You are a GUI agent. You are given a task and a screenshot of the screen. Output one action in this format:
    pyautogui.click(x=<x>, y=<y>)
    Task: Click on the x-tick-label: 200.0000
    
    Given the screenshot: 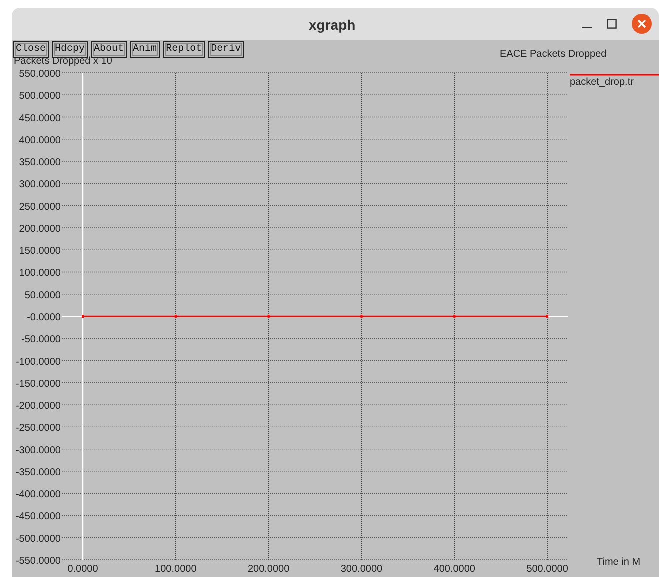 What is the action you would take?
    pyautogui.click(x=269, y=569)
    